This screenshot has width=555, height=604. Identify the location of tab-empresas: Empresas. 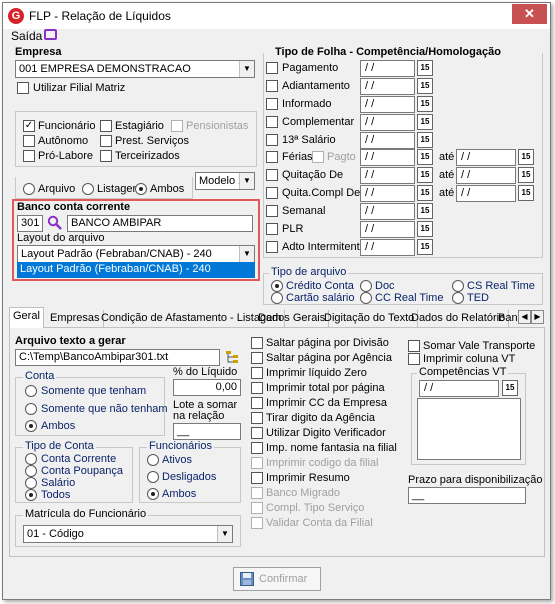
(75, 319).